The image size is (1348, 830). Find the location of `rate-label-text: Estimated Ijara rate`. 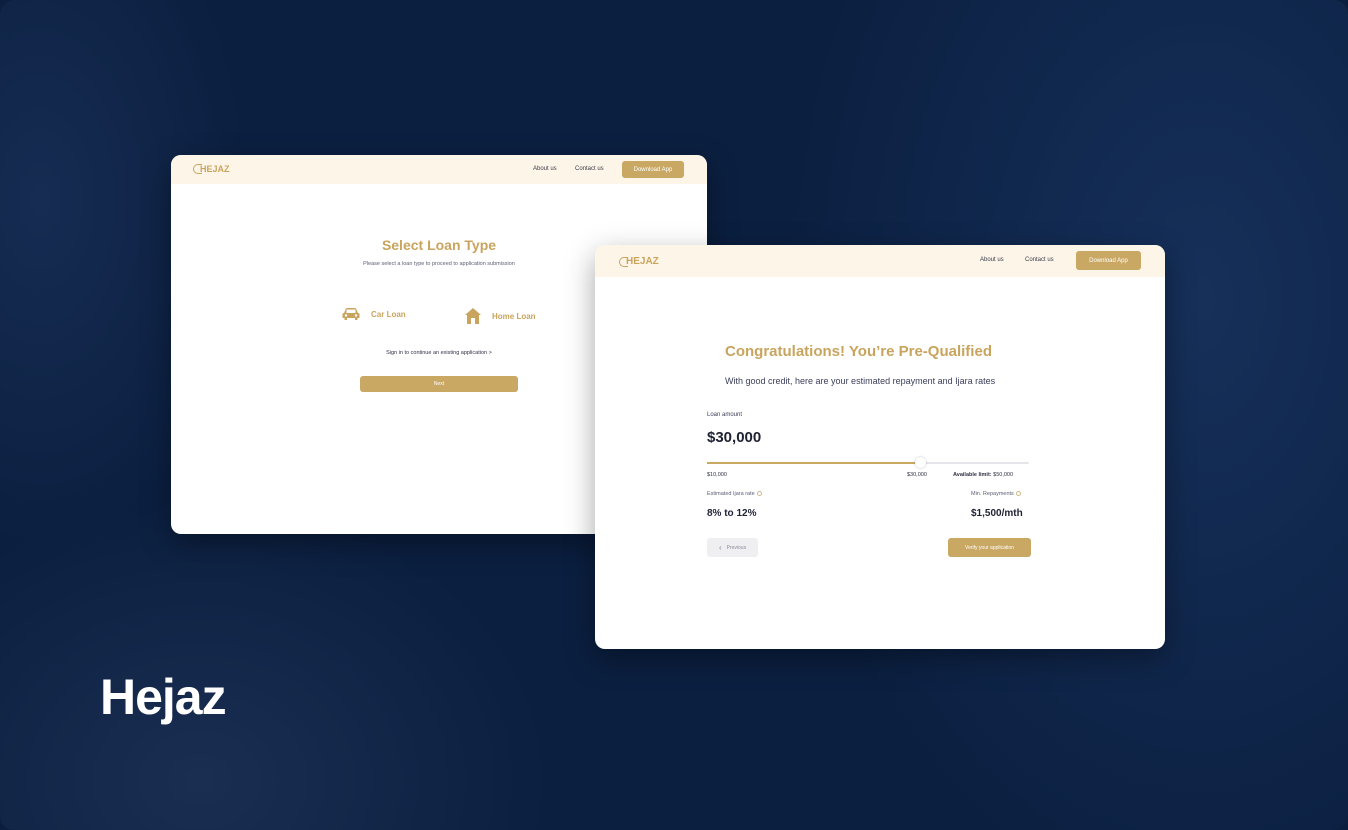

rate-label-text: Estimated Ijara rate is located at coordinates (731, 494).